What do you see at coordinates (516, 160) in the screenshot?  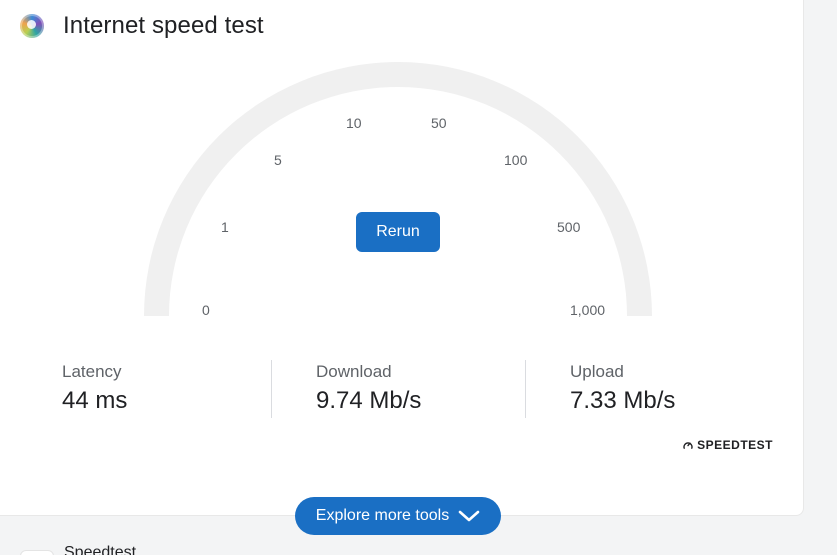 I see `gauge-tick-label: 100` at bounding box center [516, 160].